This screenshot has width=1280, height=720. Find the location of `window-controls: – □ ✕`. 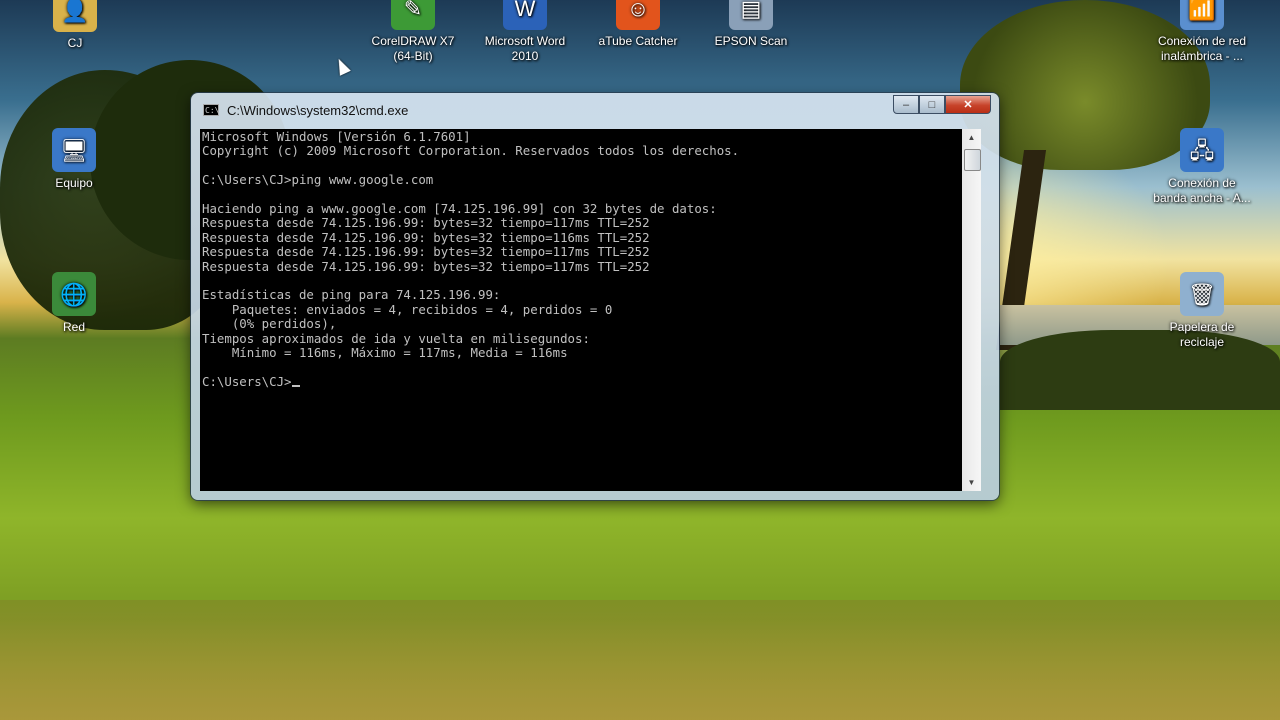

window-controls: – □ ✕ is located at coordinates (942, 104).